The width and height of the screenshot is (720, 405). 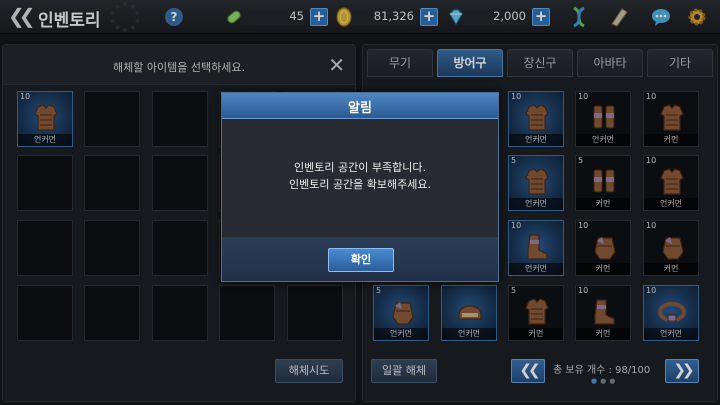 I want to click on dialog-message-line2: 인벤토리 공간을 확보해주세요., so click(x=360, y=184).